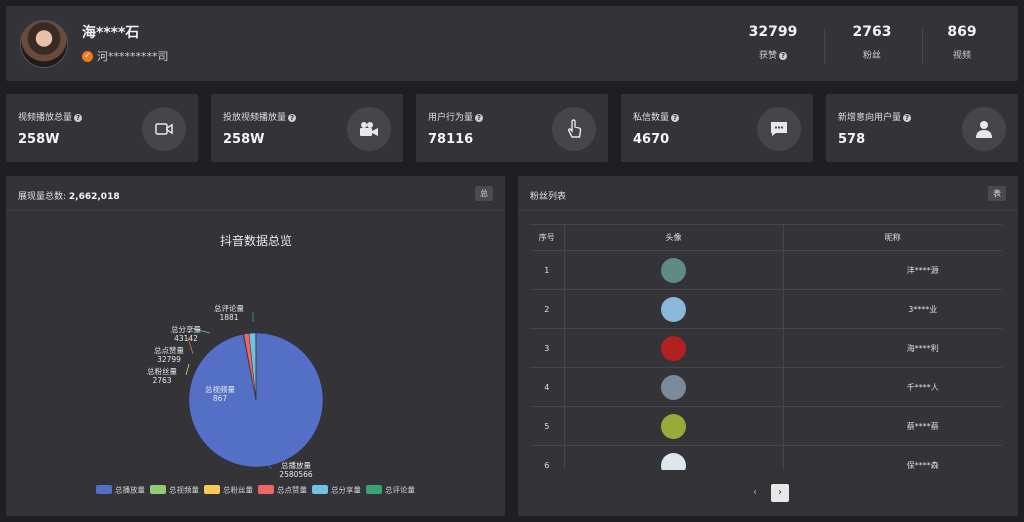  What do you see at coordinates (892, 348) in the screenshot?
I see `row-nickname: 海****利` at bounding box center [892, 348].